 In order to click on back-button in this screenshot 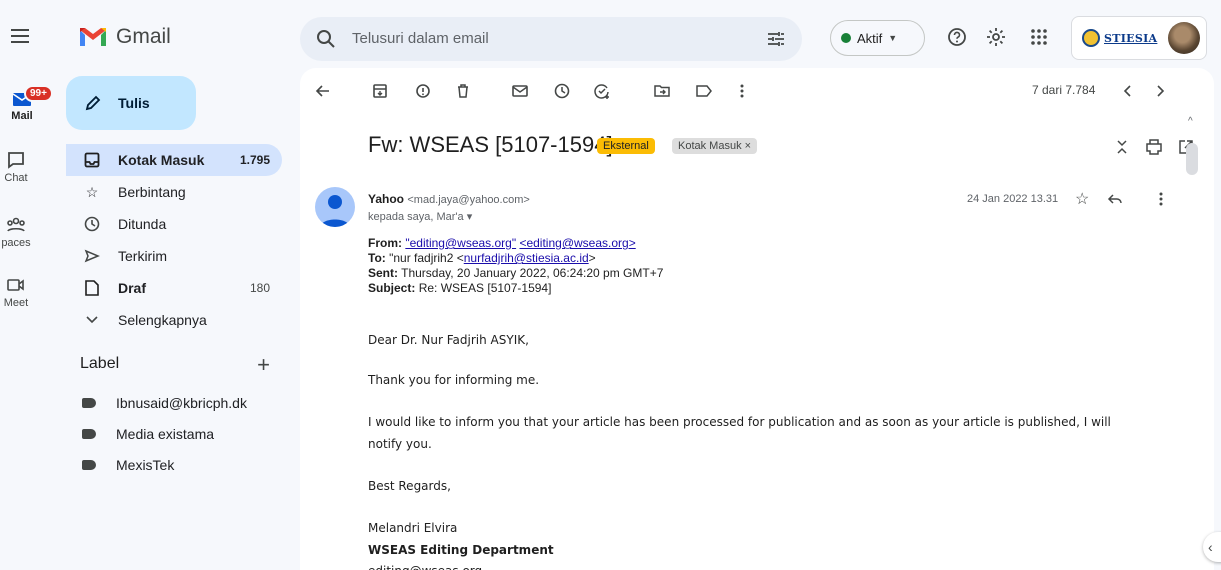, I will do `click(323, 91)`.